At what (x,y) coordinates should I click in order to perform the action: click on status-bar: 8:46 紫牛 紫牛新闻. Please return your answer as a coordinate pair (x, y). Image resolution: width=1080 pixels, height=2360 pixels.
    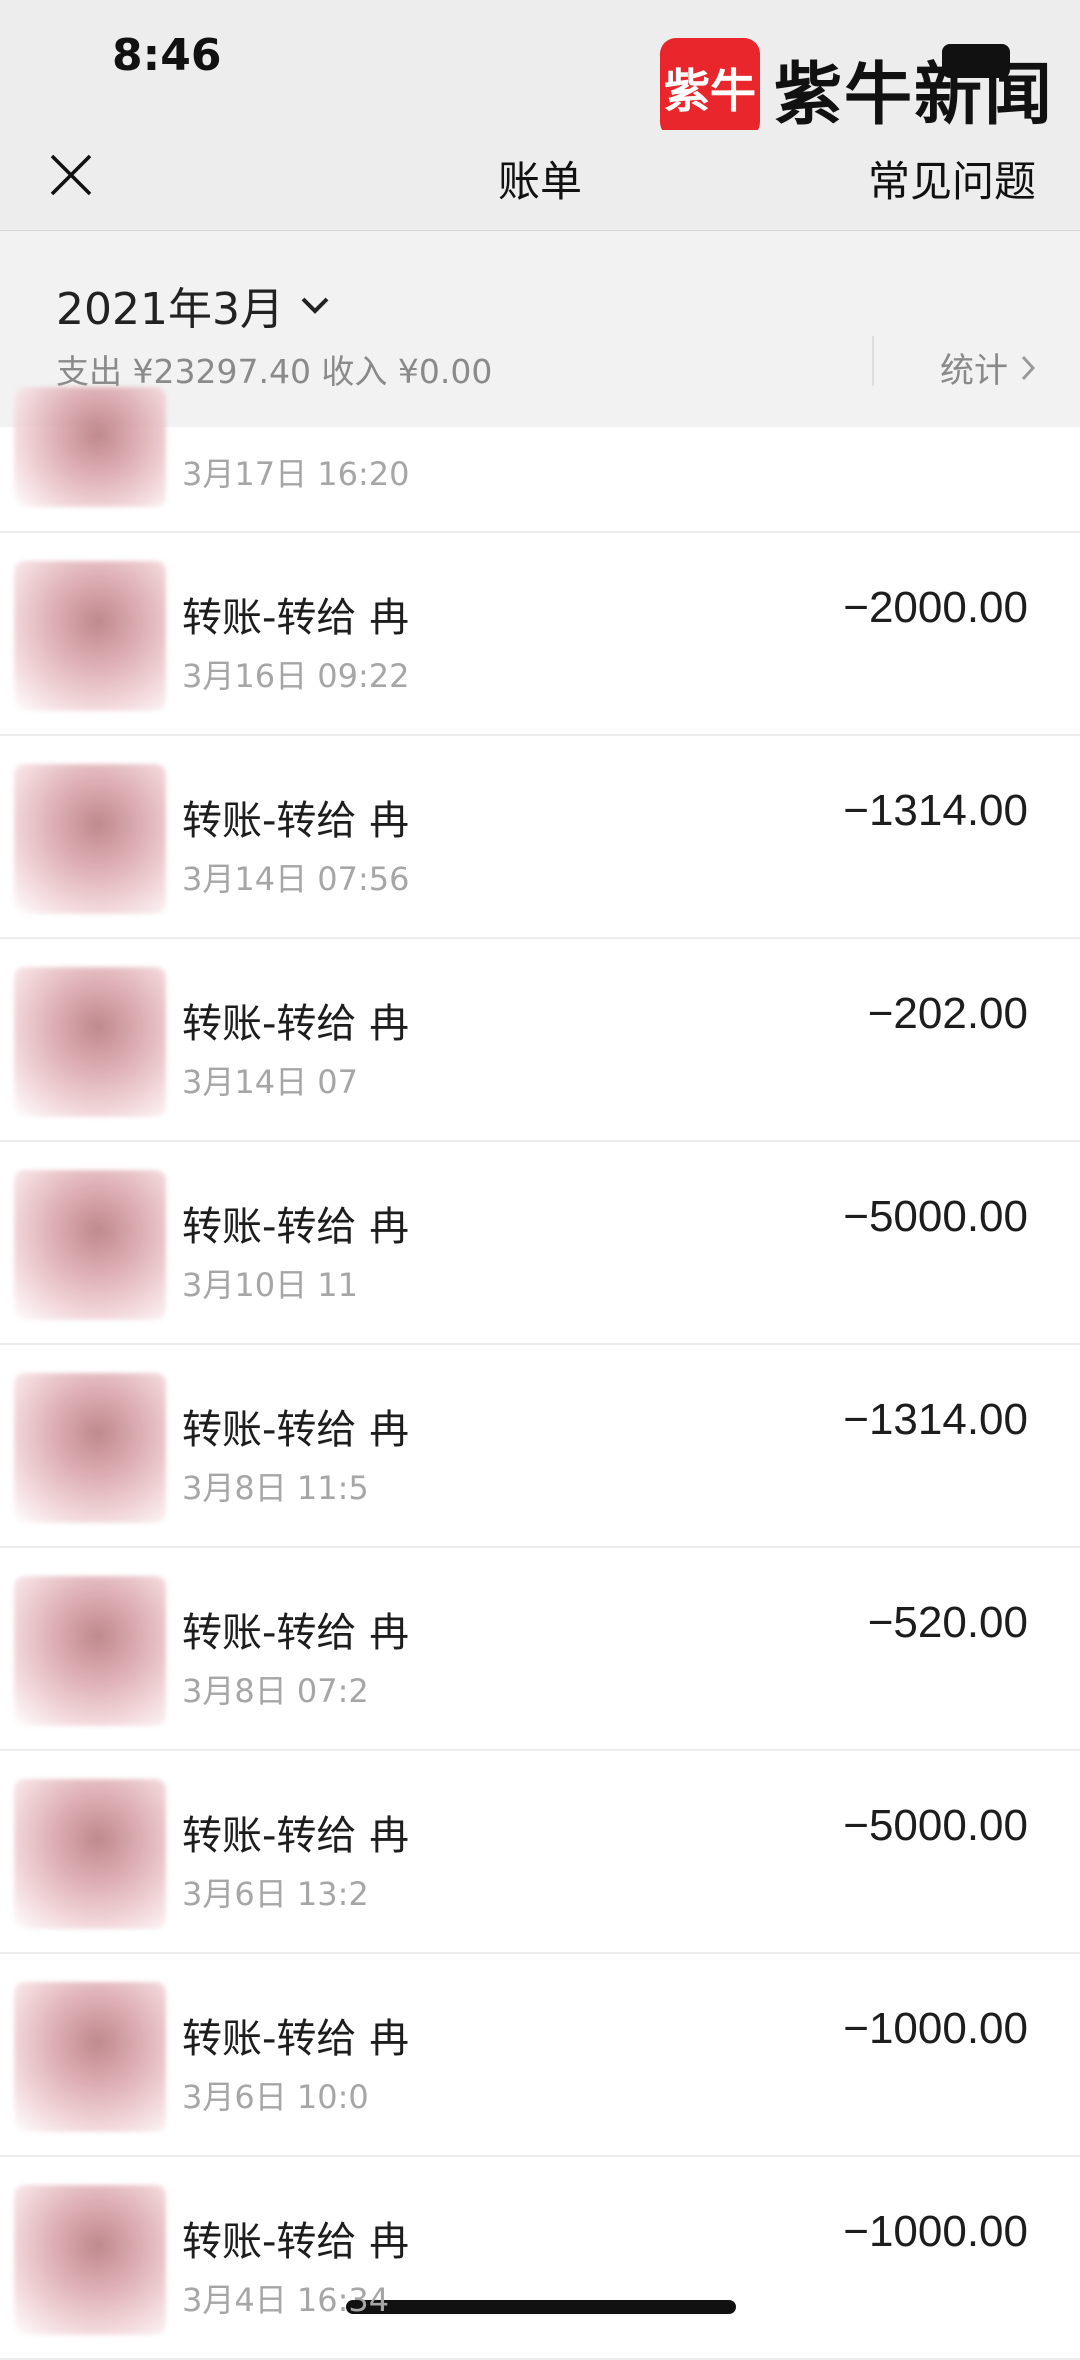
    Looking at the image, I should click on (540, 69).